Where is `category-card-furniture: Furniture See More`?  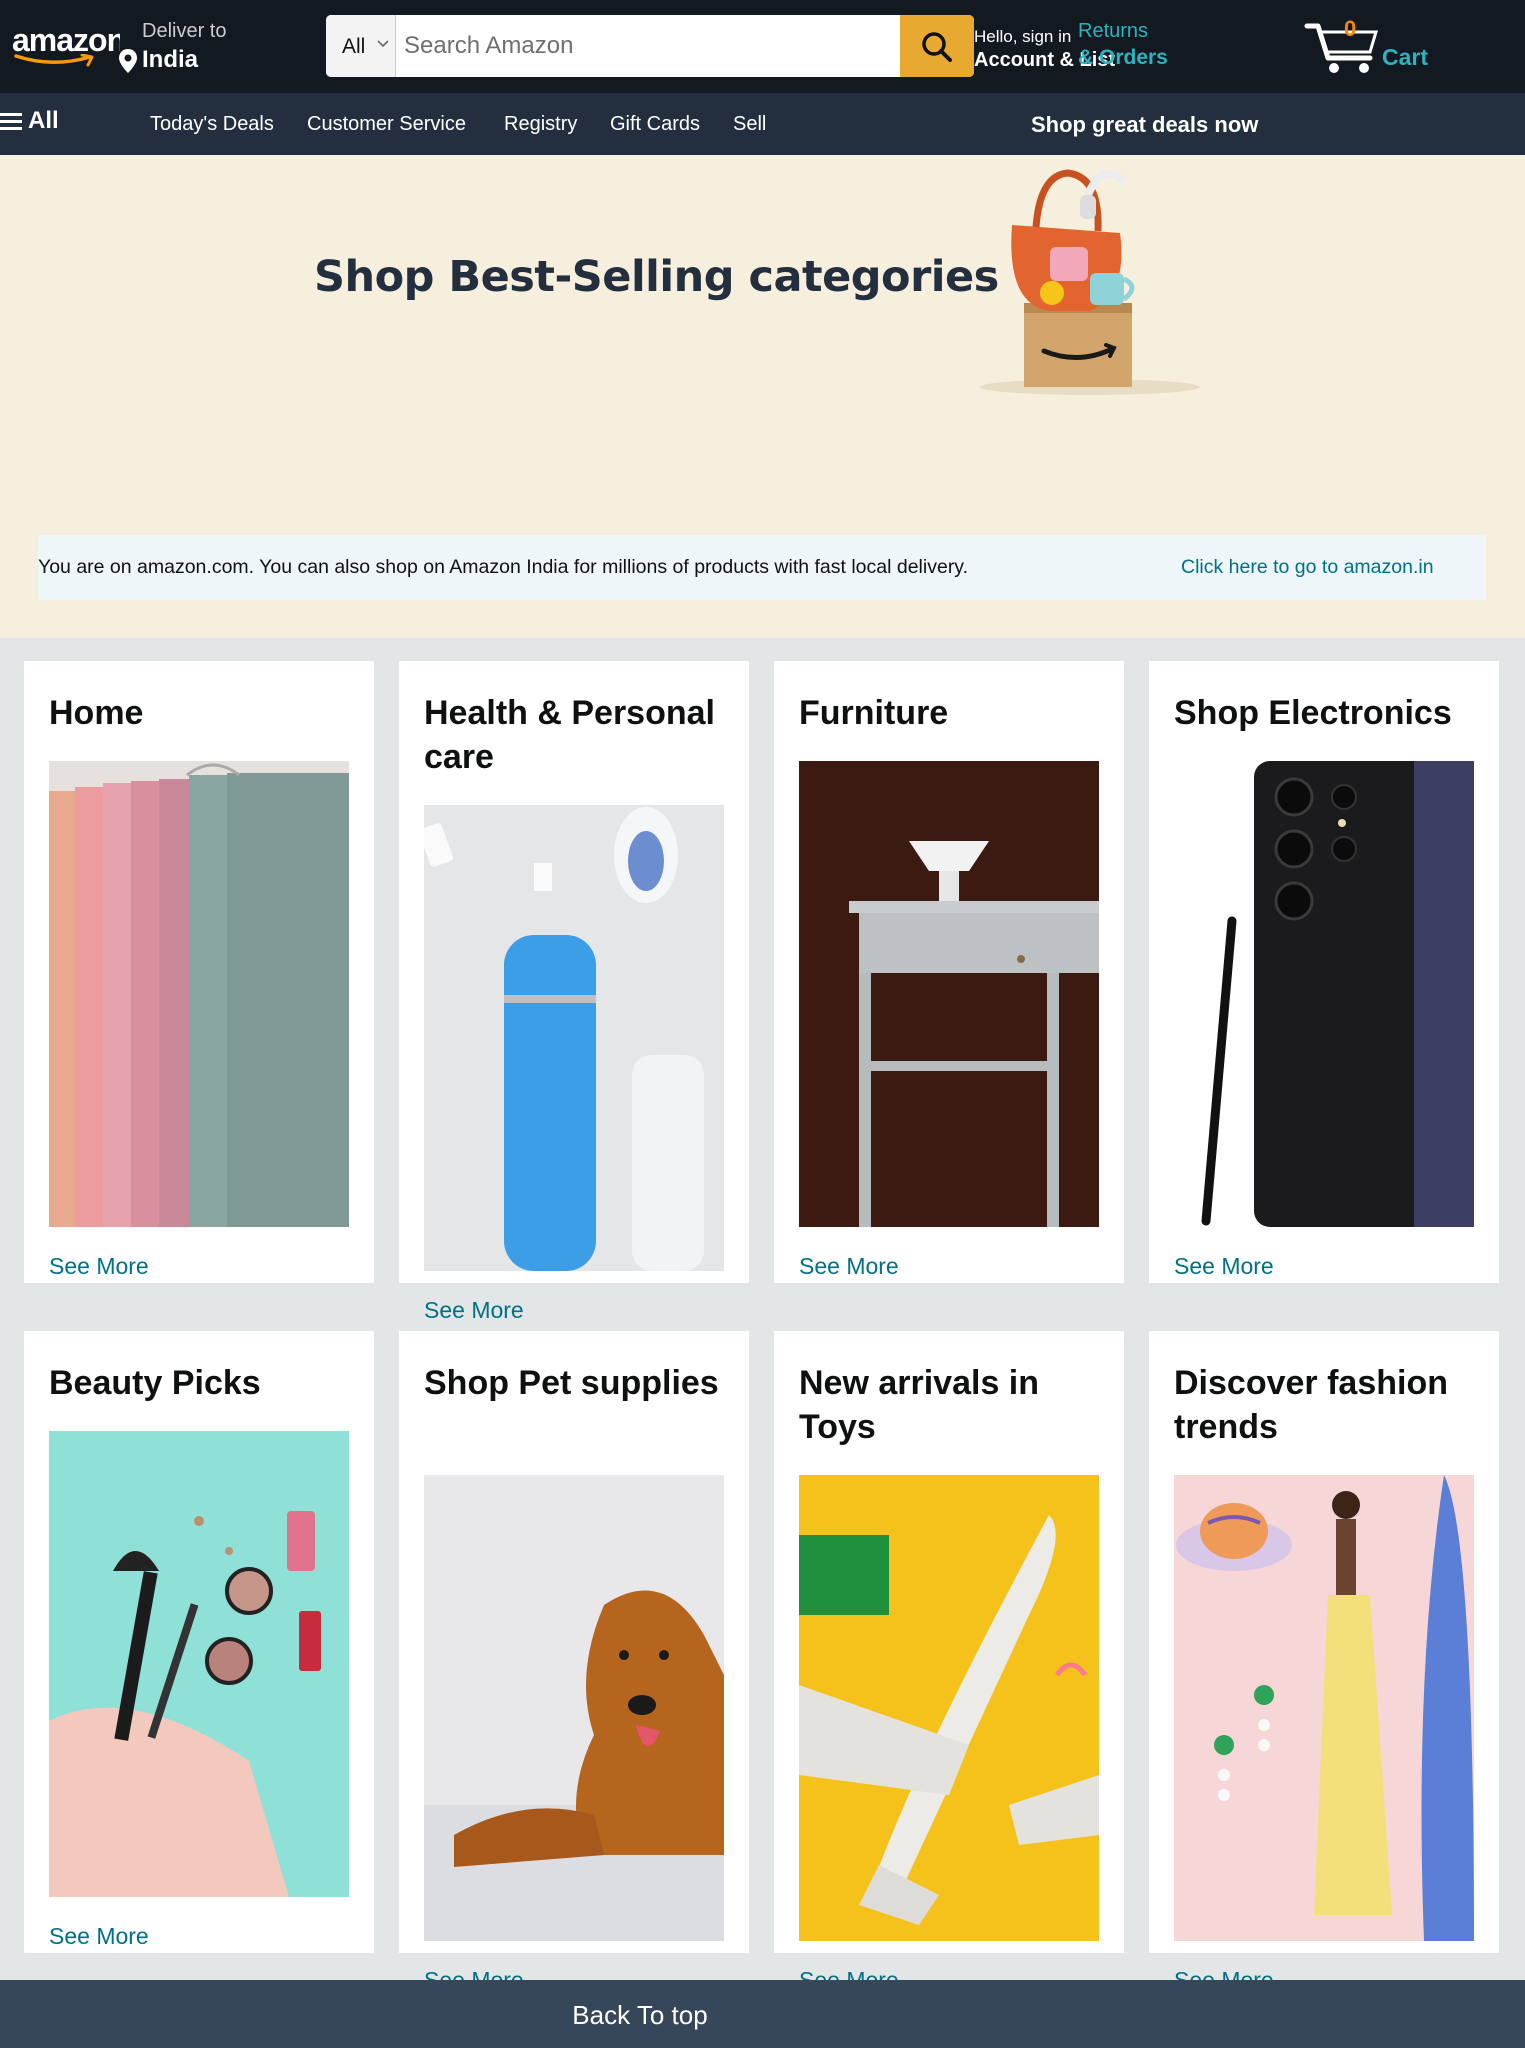
category-card-furniture: Furniture See More is located at coordinates (949, 972).